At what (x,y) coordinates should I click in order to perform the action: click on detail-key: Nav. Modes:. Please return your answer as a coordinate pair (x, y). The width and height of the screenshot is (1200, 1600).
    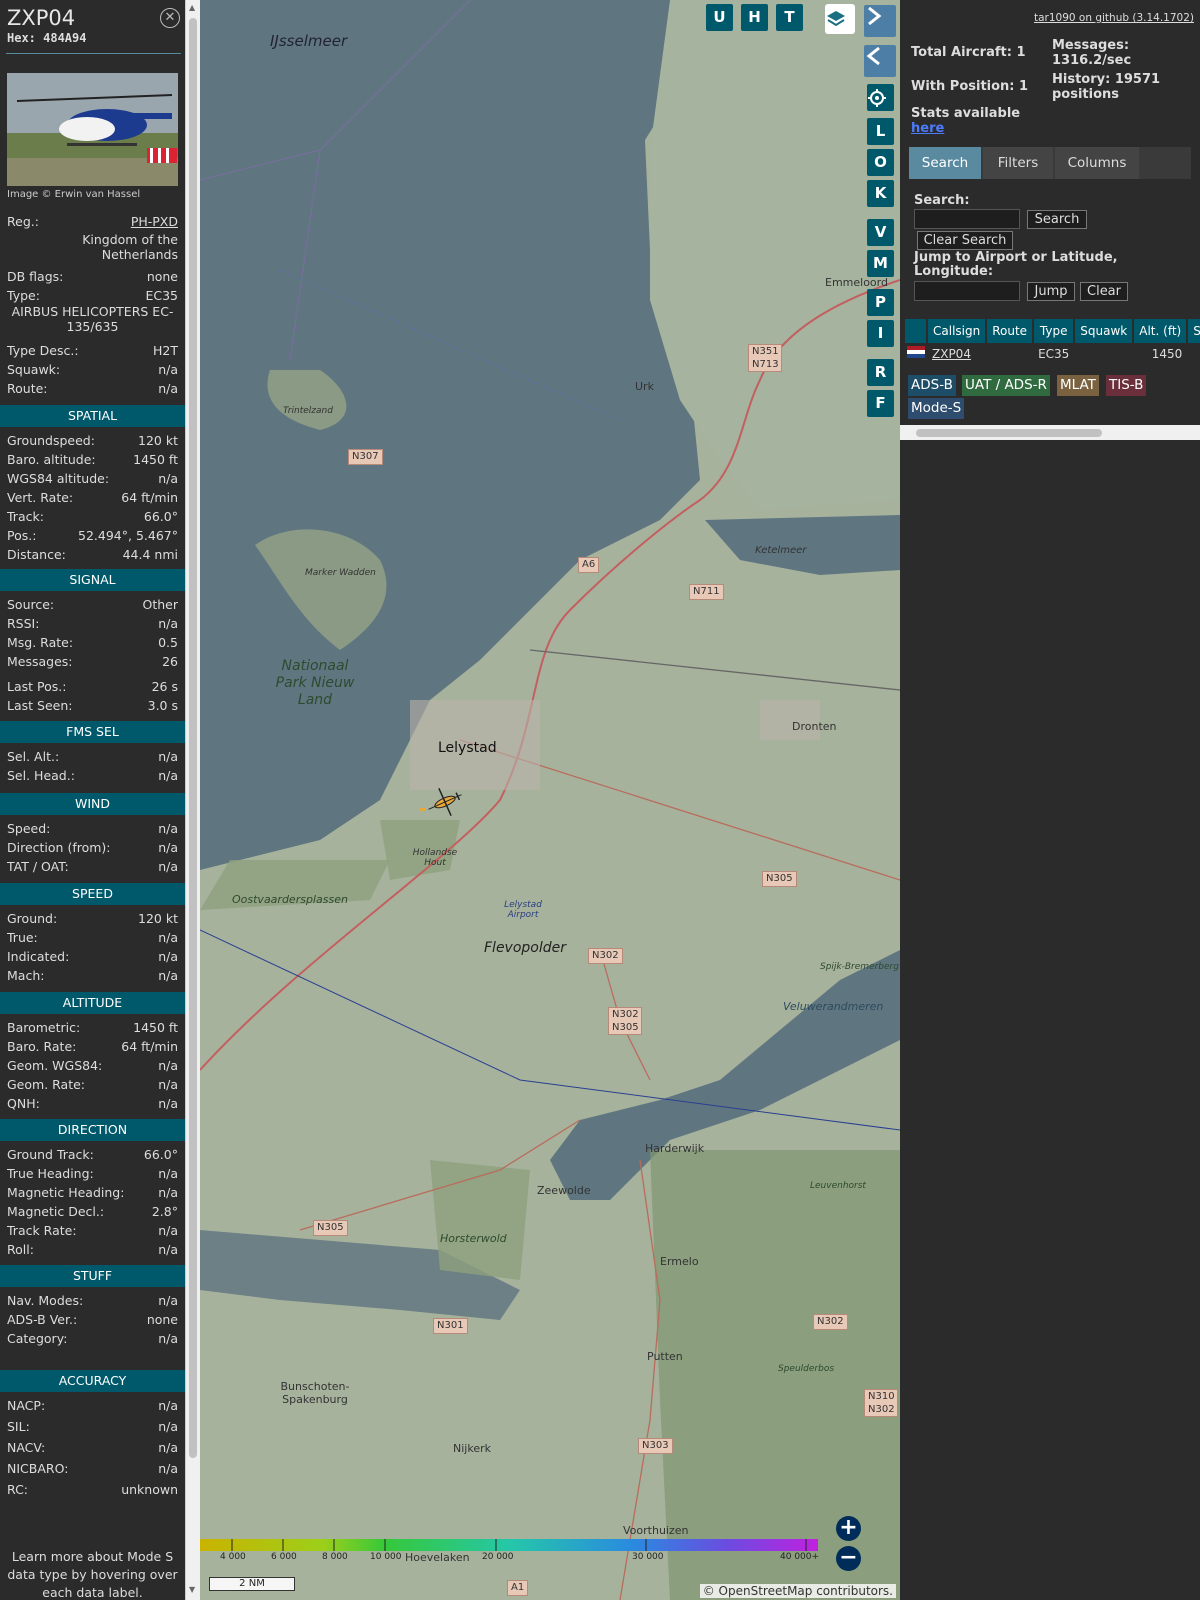
    Looking at the image, I should click on (45, 1301).